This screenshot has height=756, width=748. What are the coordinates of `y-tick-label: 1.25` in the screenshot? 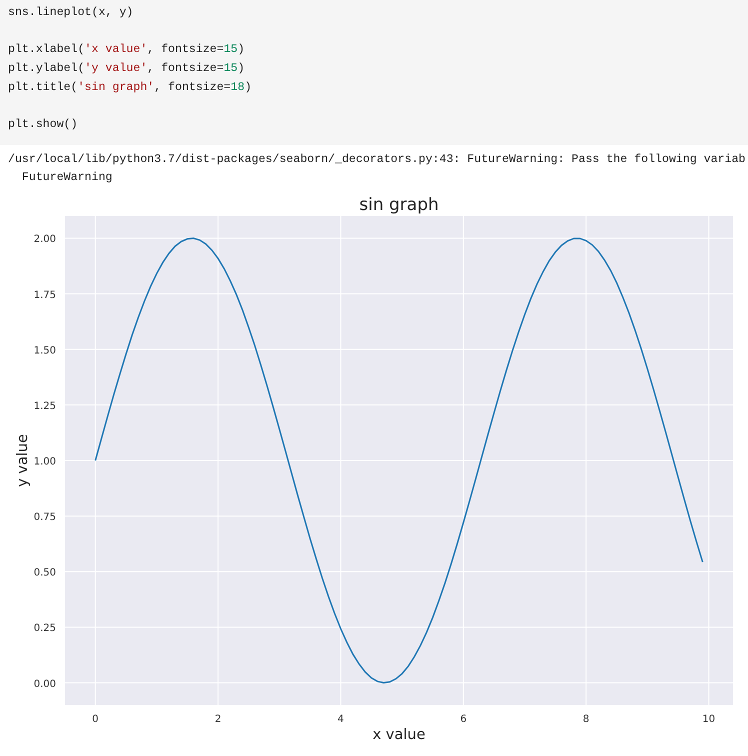 It's located at (45, 406).